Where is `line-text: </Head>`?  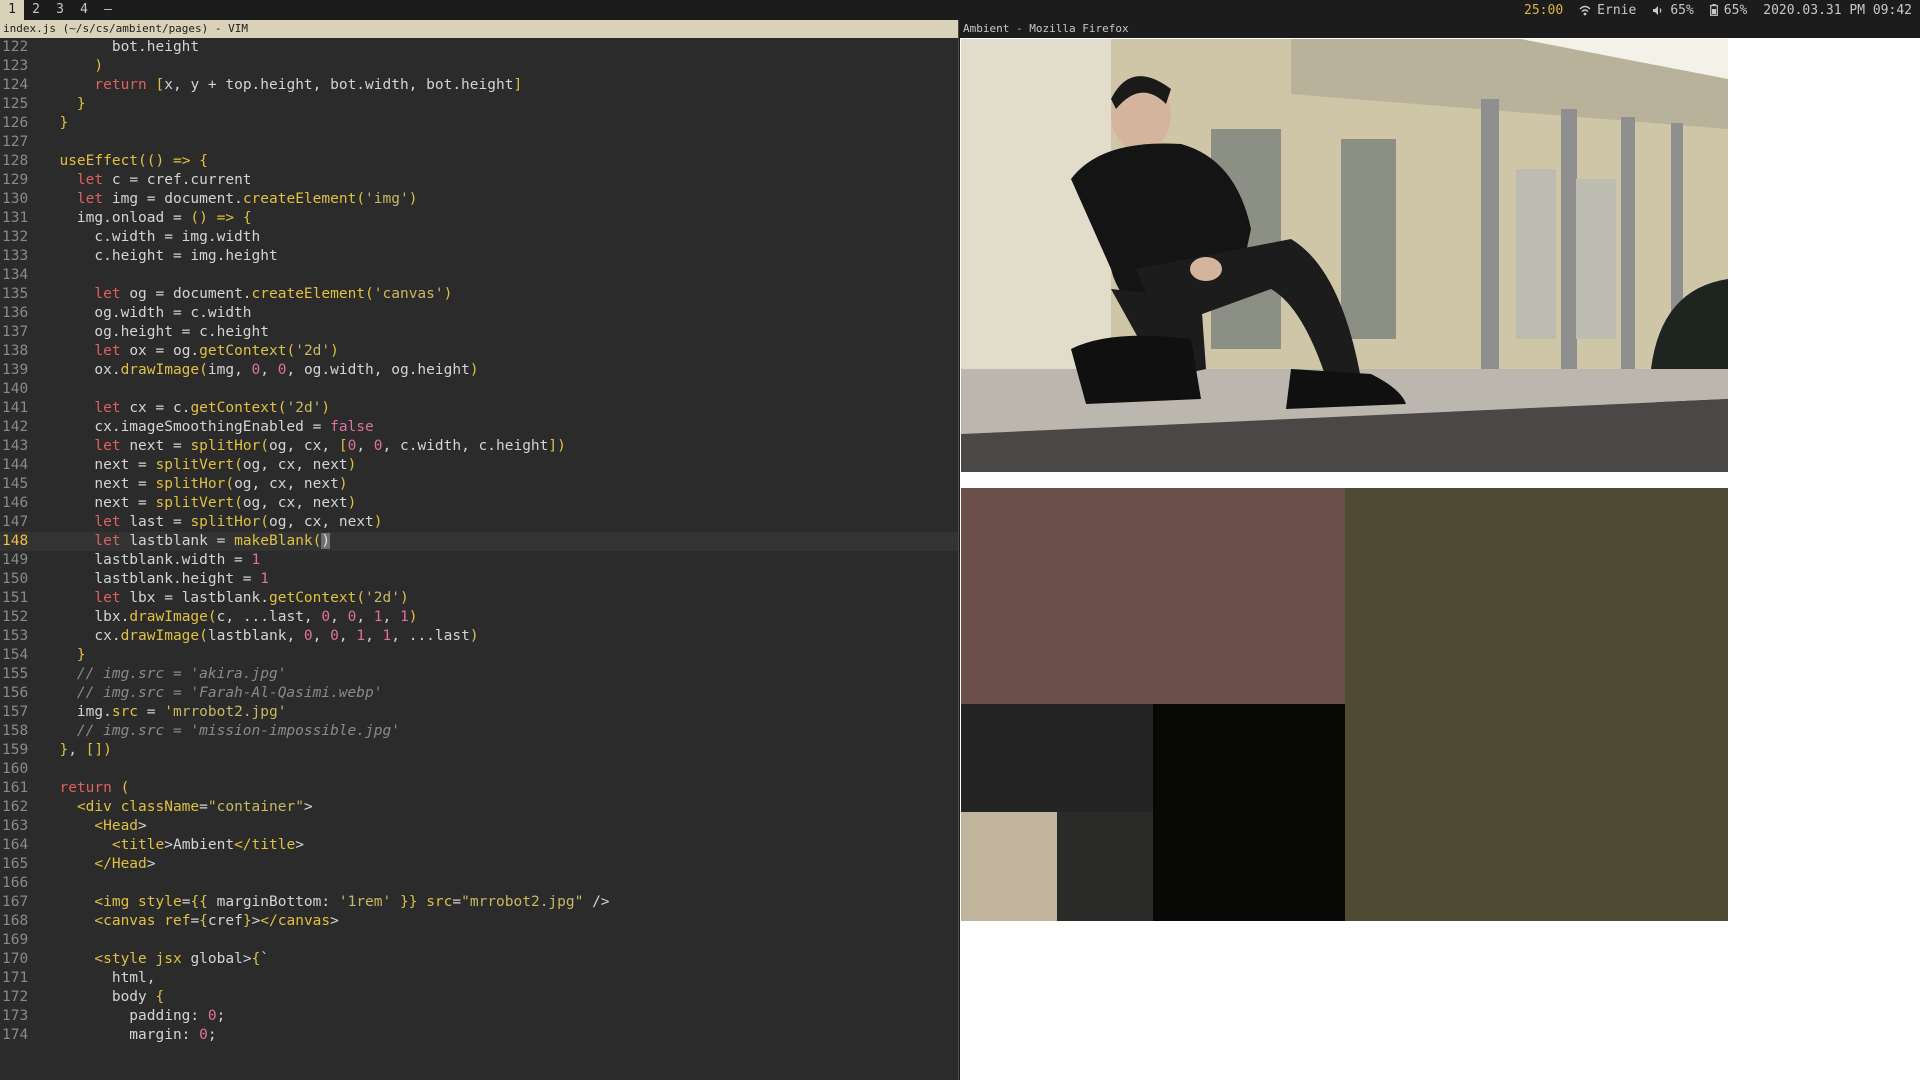 line-text: </Head> is located at coordinates (98, 864).